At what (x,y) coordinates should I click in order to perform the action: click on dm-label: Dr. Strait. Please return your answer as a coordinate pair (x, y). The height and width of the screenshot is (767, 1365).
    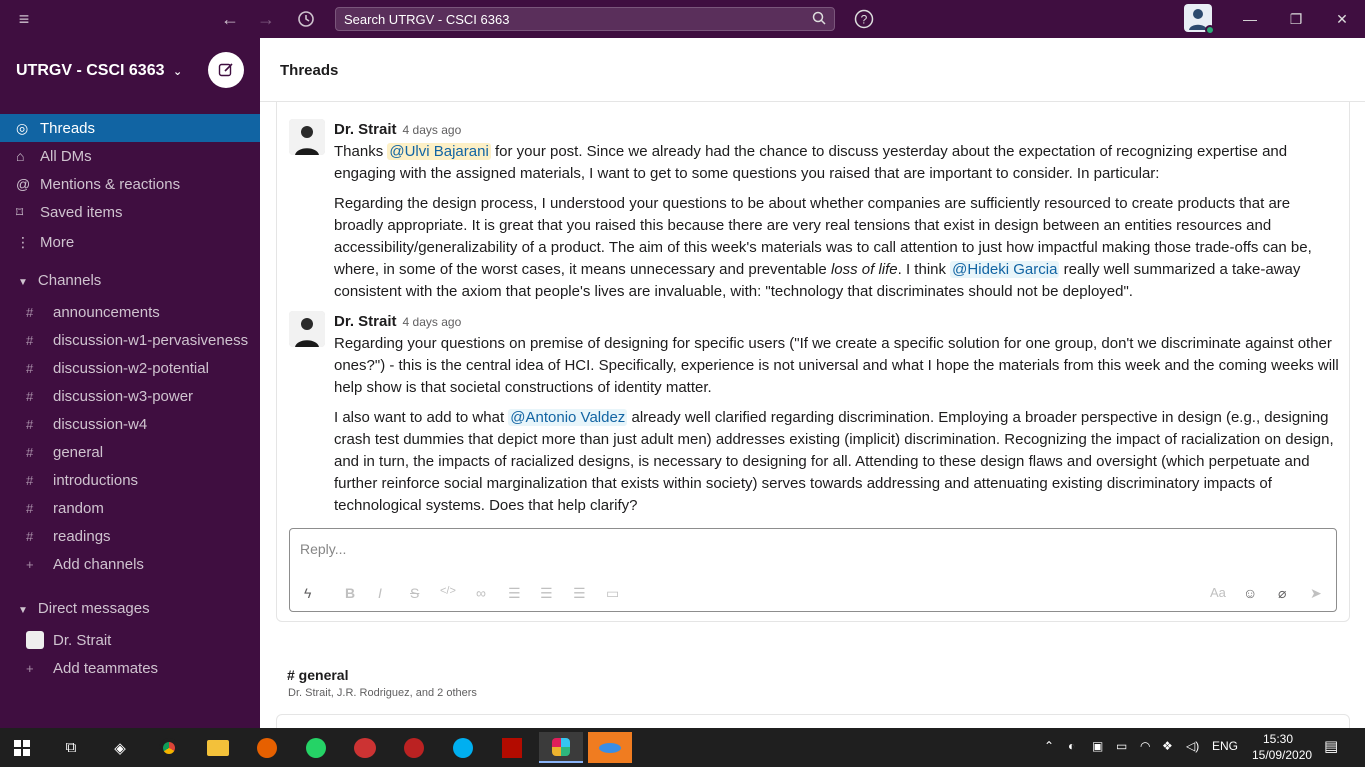
    Looking at the image, I should click on (82, 640).